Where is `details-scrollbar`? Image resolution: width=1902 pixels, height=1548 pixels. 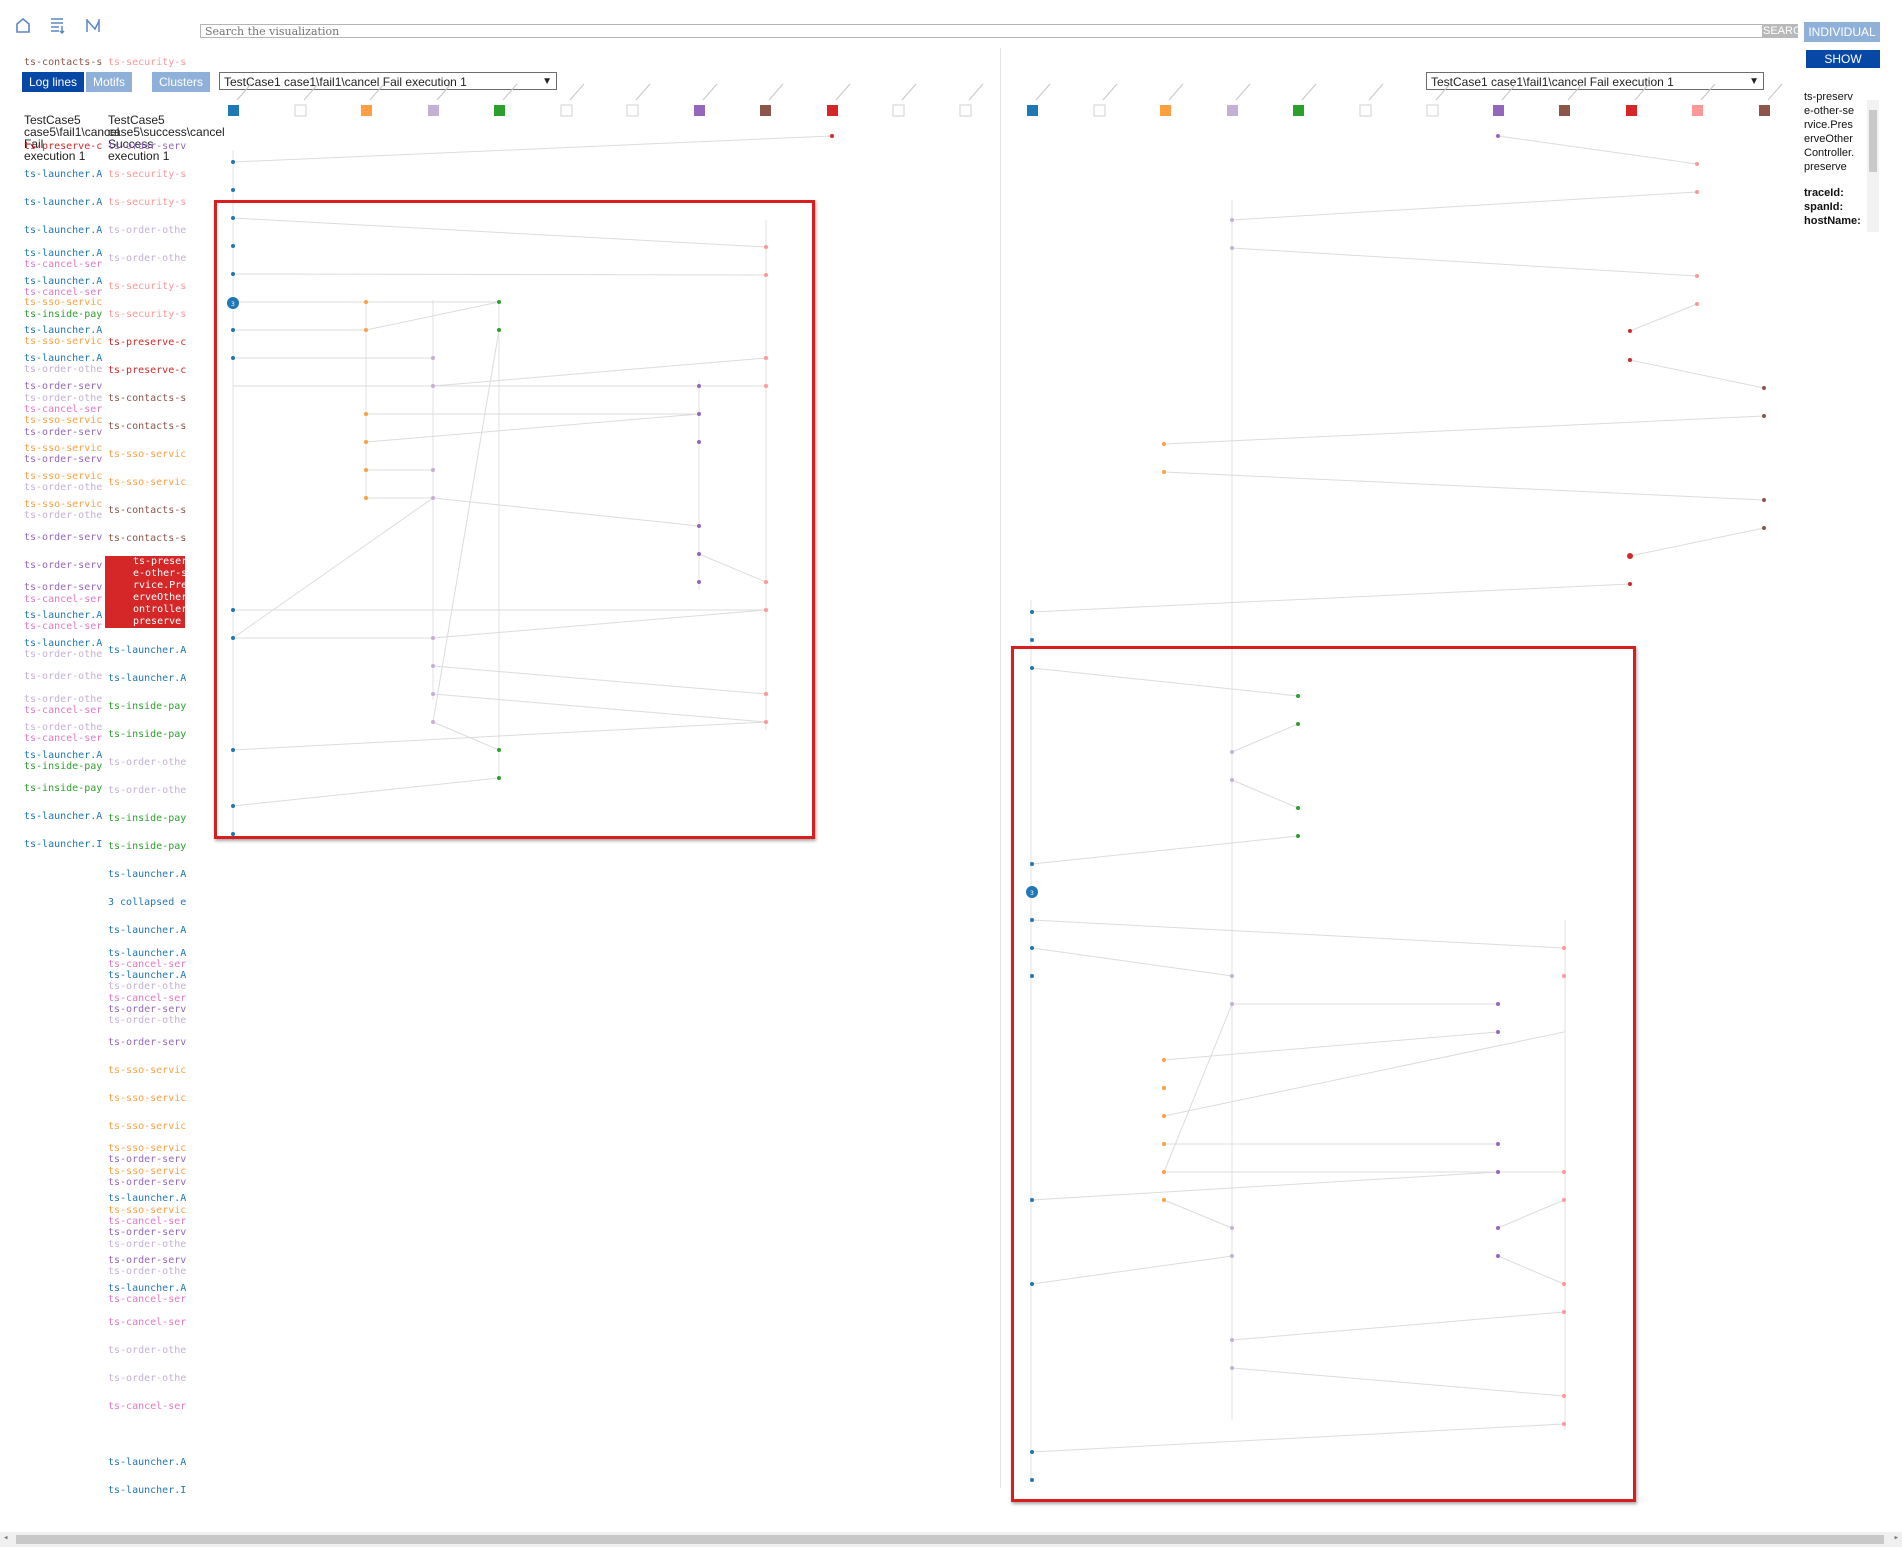 details-scrollbar is located at coordinates (1873, 166).